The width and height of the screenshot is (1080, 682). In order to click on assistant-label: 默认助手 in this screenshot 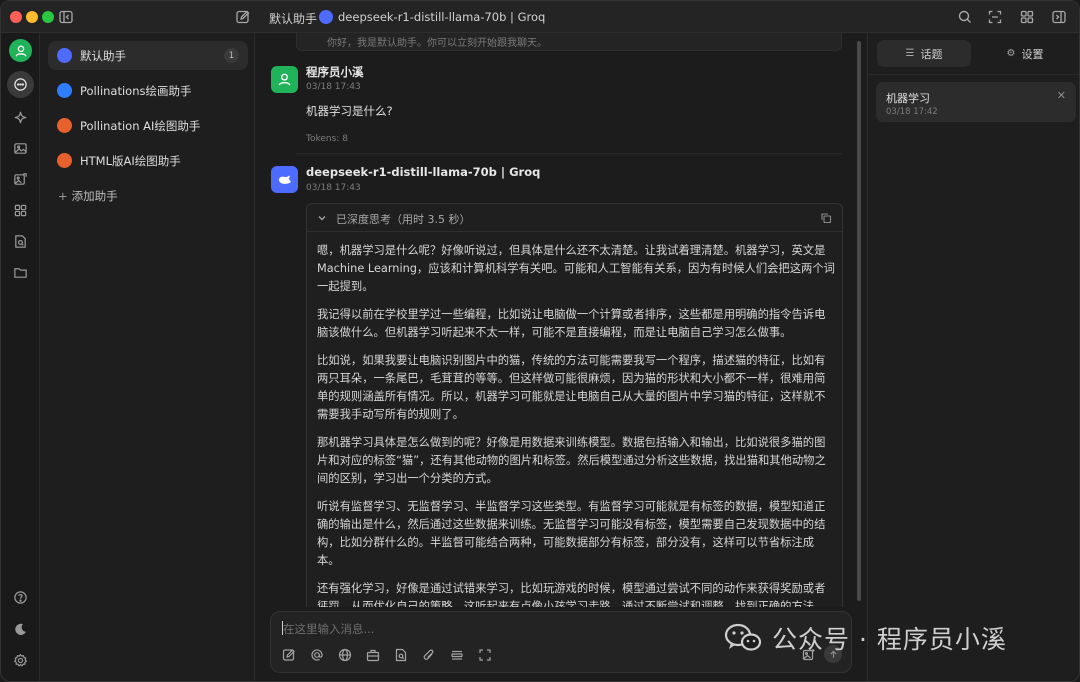, I will do `click(103, 55)`.